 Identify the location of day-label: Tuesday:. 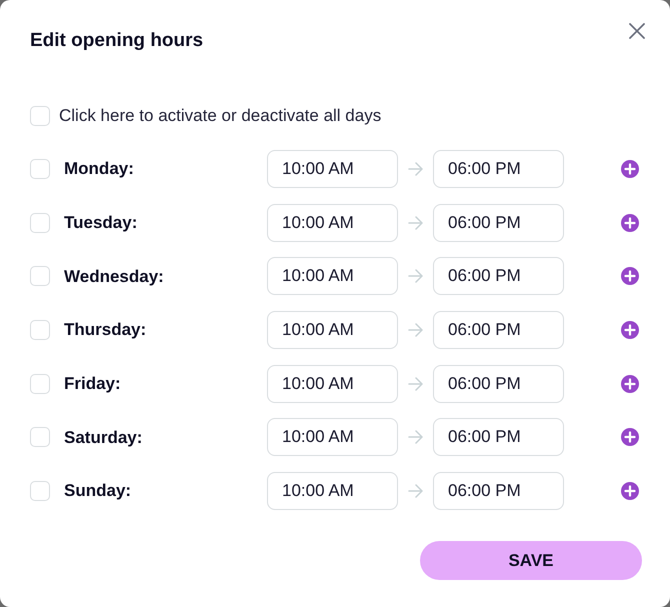
(101, 223).